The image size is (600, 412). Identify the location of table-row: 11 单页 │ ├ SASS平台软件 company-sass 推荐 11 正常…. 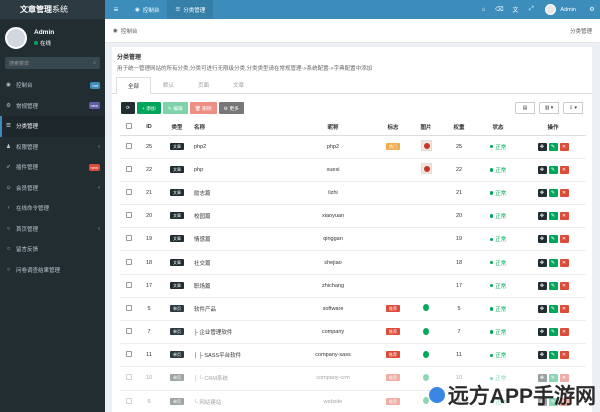
(353, 355).